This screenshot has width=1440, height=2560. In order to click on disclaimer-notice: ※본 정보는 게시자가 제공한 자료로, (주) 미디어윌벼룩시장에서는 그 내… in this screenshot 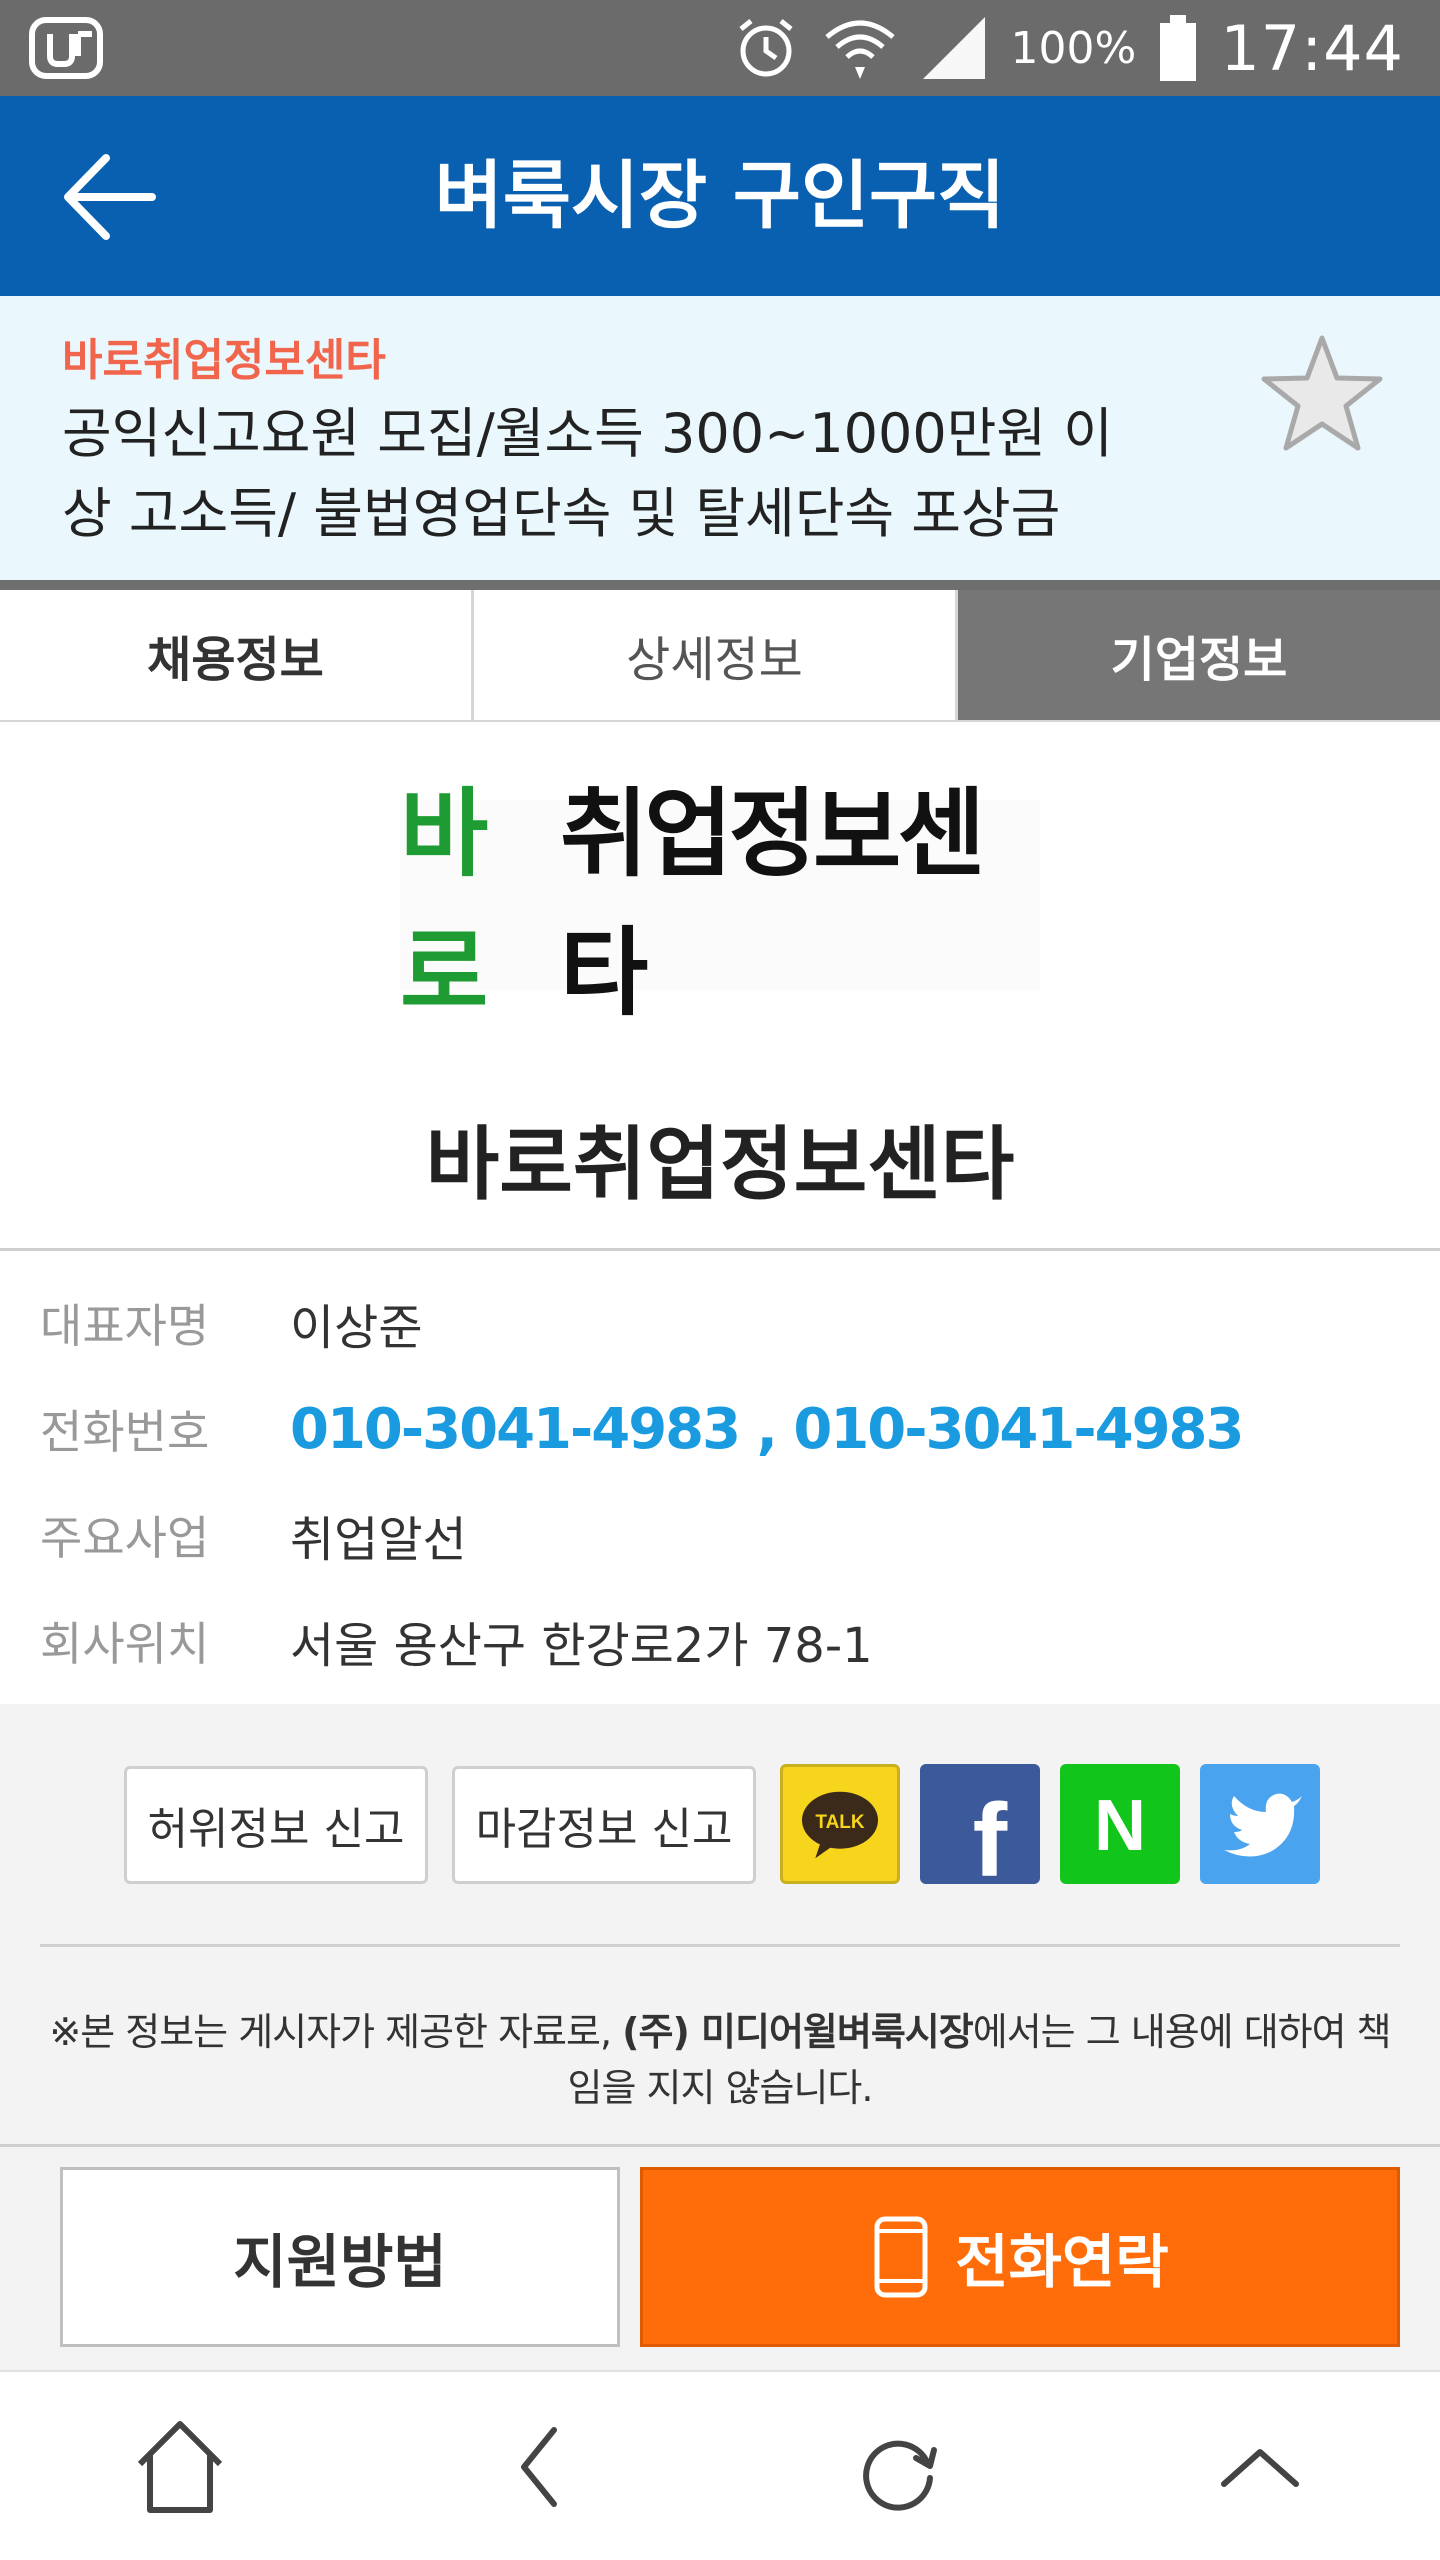, I will do `click(720, 2060)`.